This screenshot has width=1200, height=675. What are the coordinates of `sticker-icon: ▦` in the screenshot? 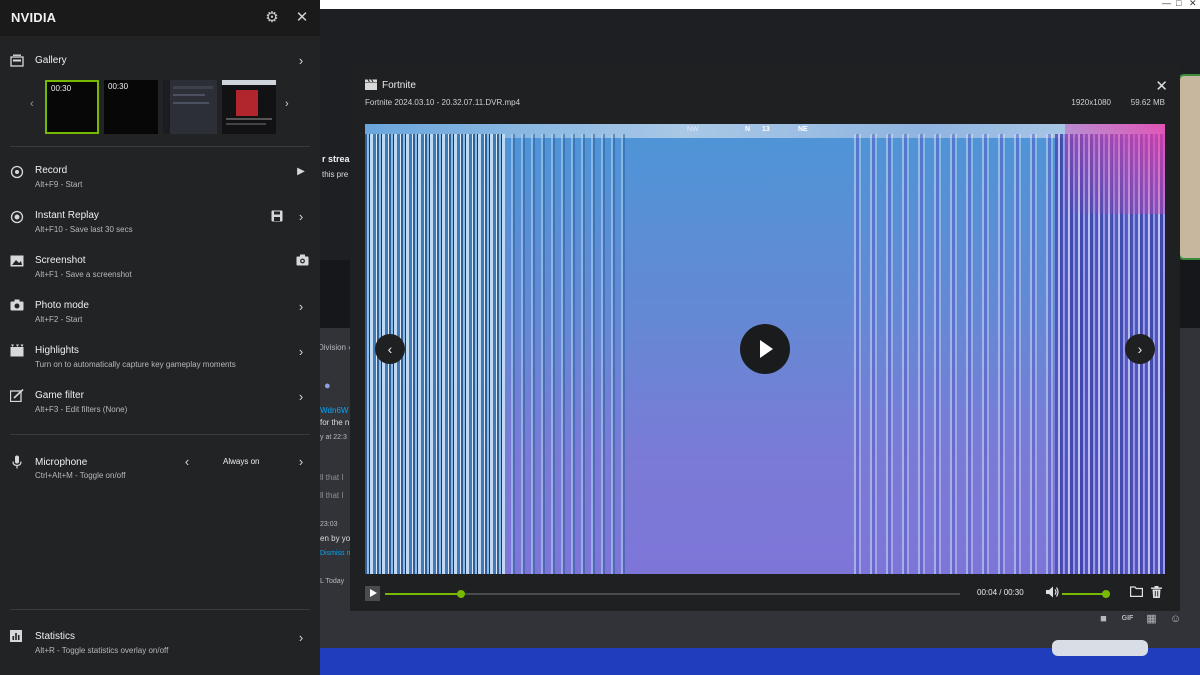 It's located at (1151, 619).